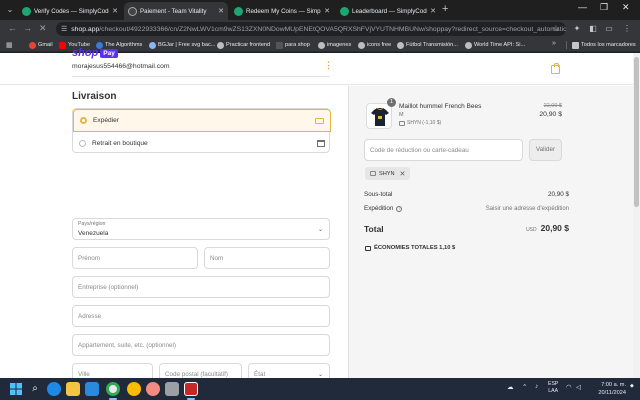 The image size is (640, 400). I want to click on folder-icon, so click(279, 45).